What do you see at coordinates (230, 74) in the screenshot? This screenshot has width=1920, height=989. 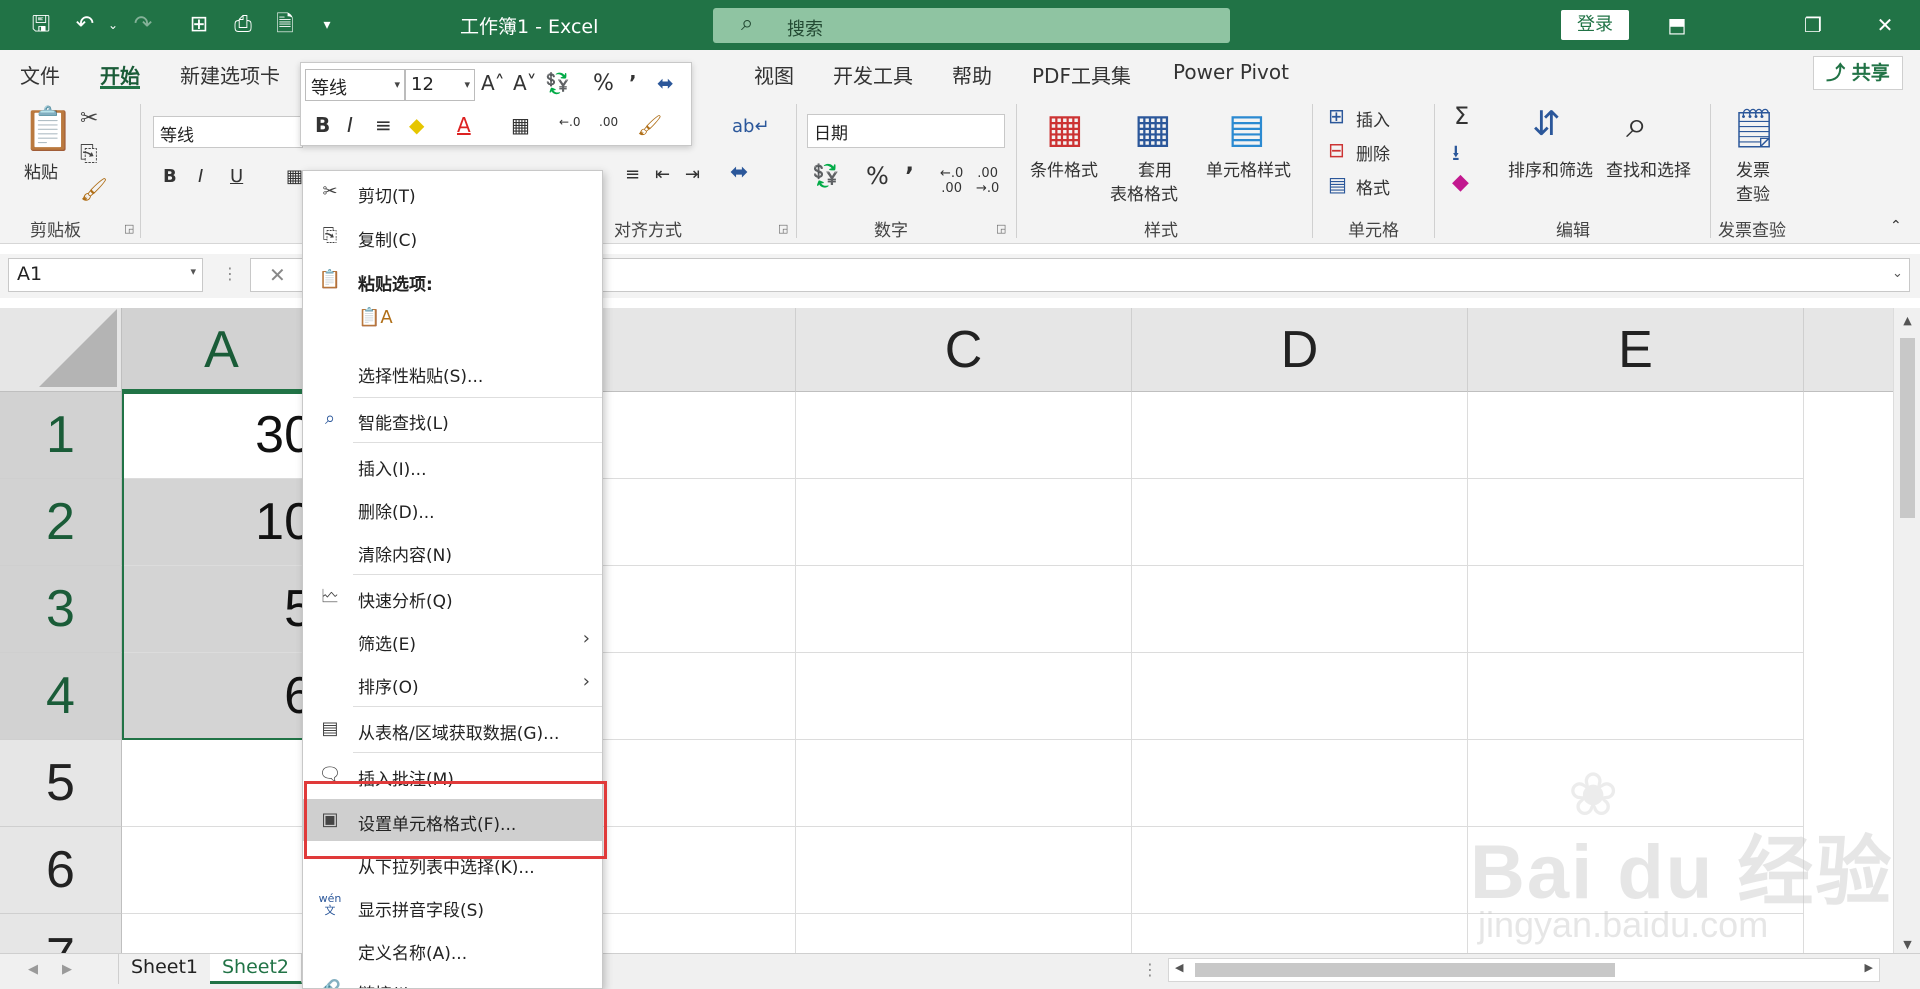 I see `tab-new: 新建选项卡` at bounding box center [230, 74].